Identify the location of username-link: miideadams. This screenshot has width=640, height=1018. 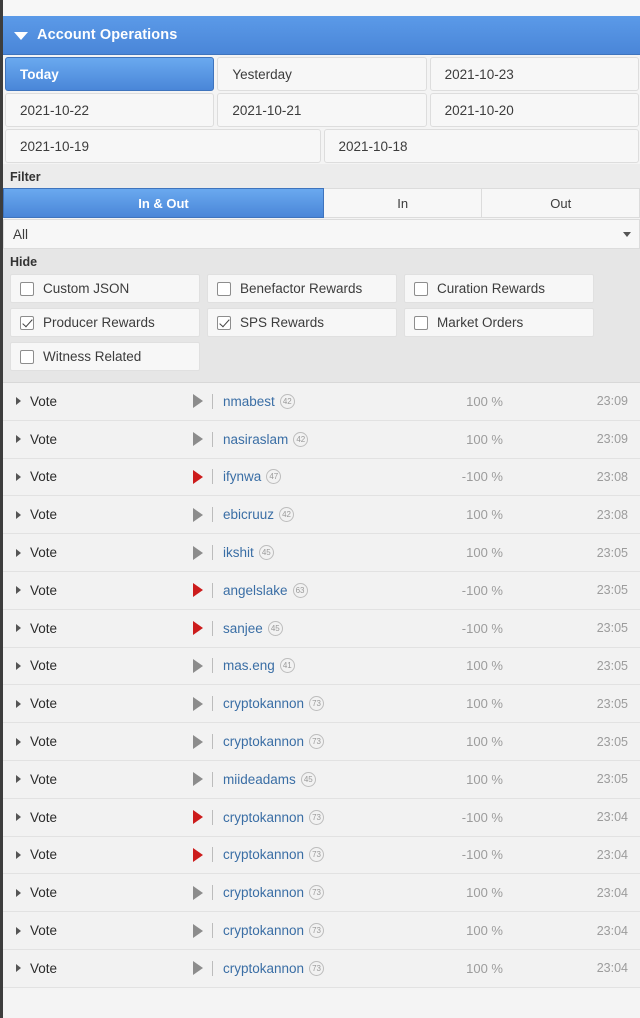
(259, 779).